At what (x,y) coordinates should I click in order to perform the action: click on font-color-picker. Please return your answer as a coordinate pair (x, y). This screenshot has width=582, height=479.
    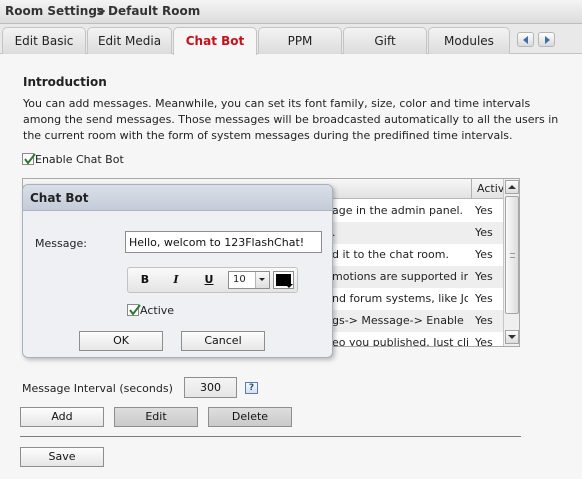
    Looking at the image, I should click on (283, 280).